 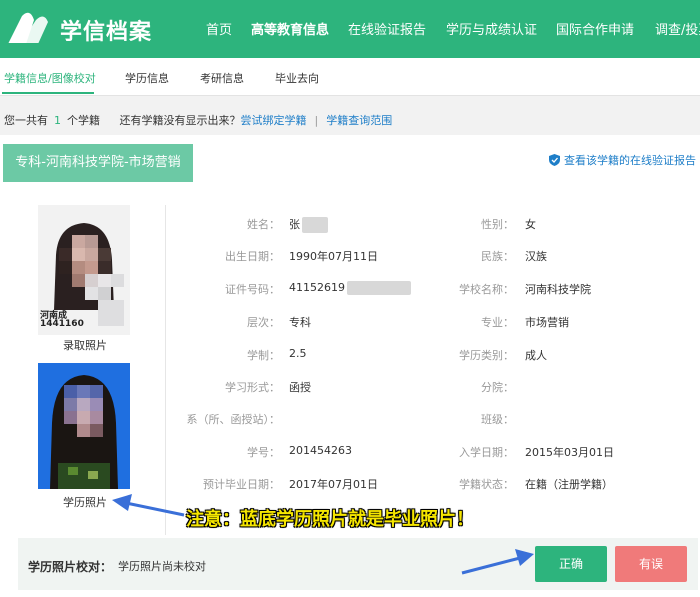 I want to click on id-number-value: 41152619, so click(x=350, y=288).